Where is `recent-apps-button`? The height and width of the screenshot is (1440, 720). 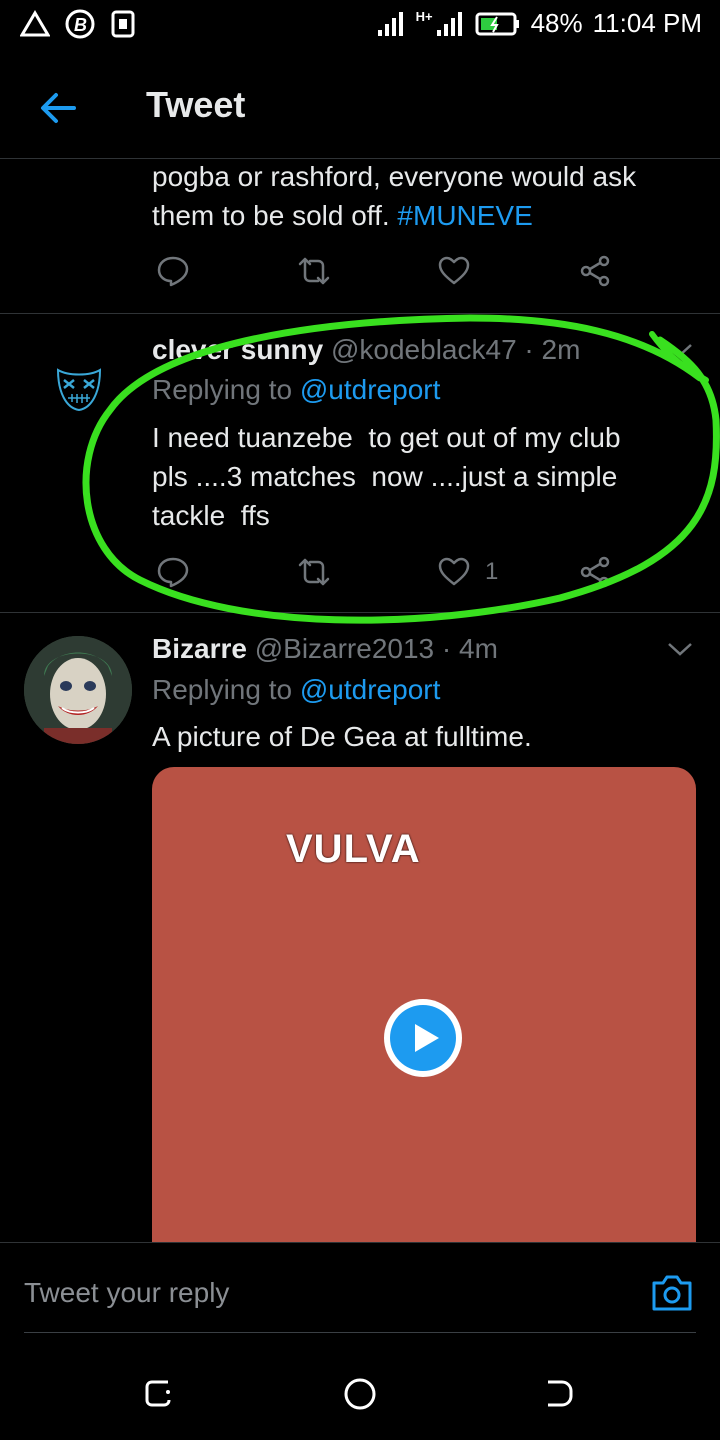 recent-apps-button is located at coordinates (159, 1395).